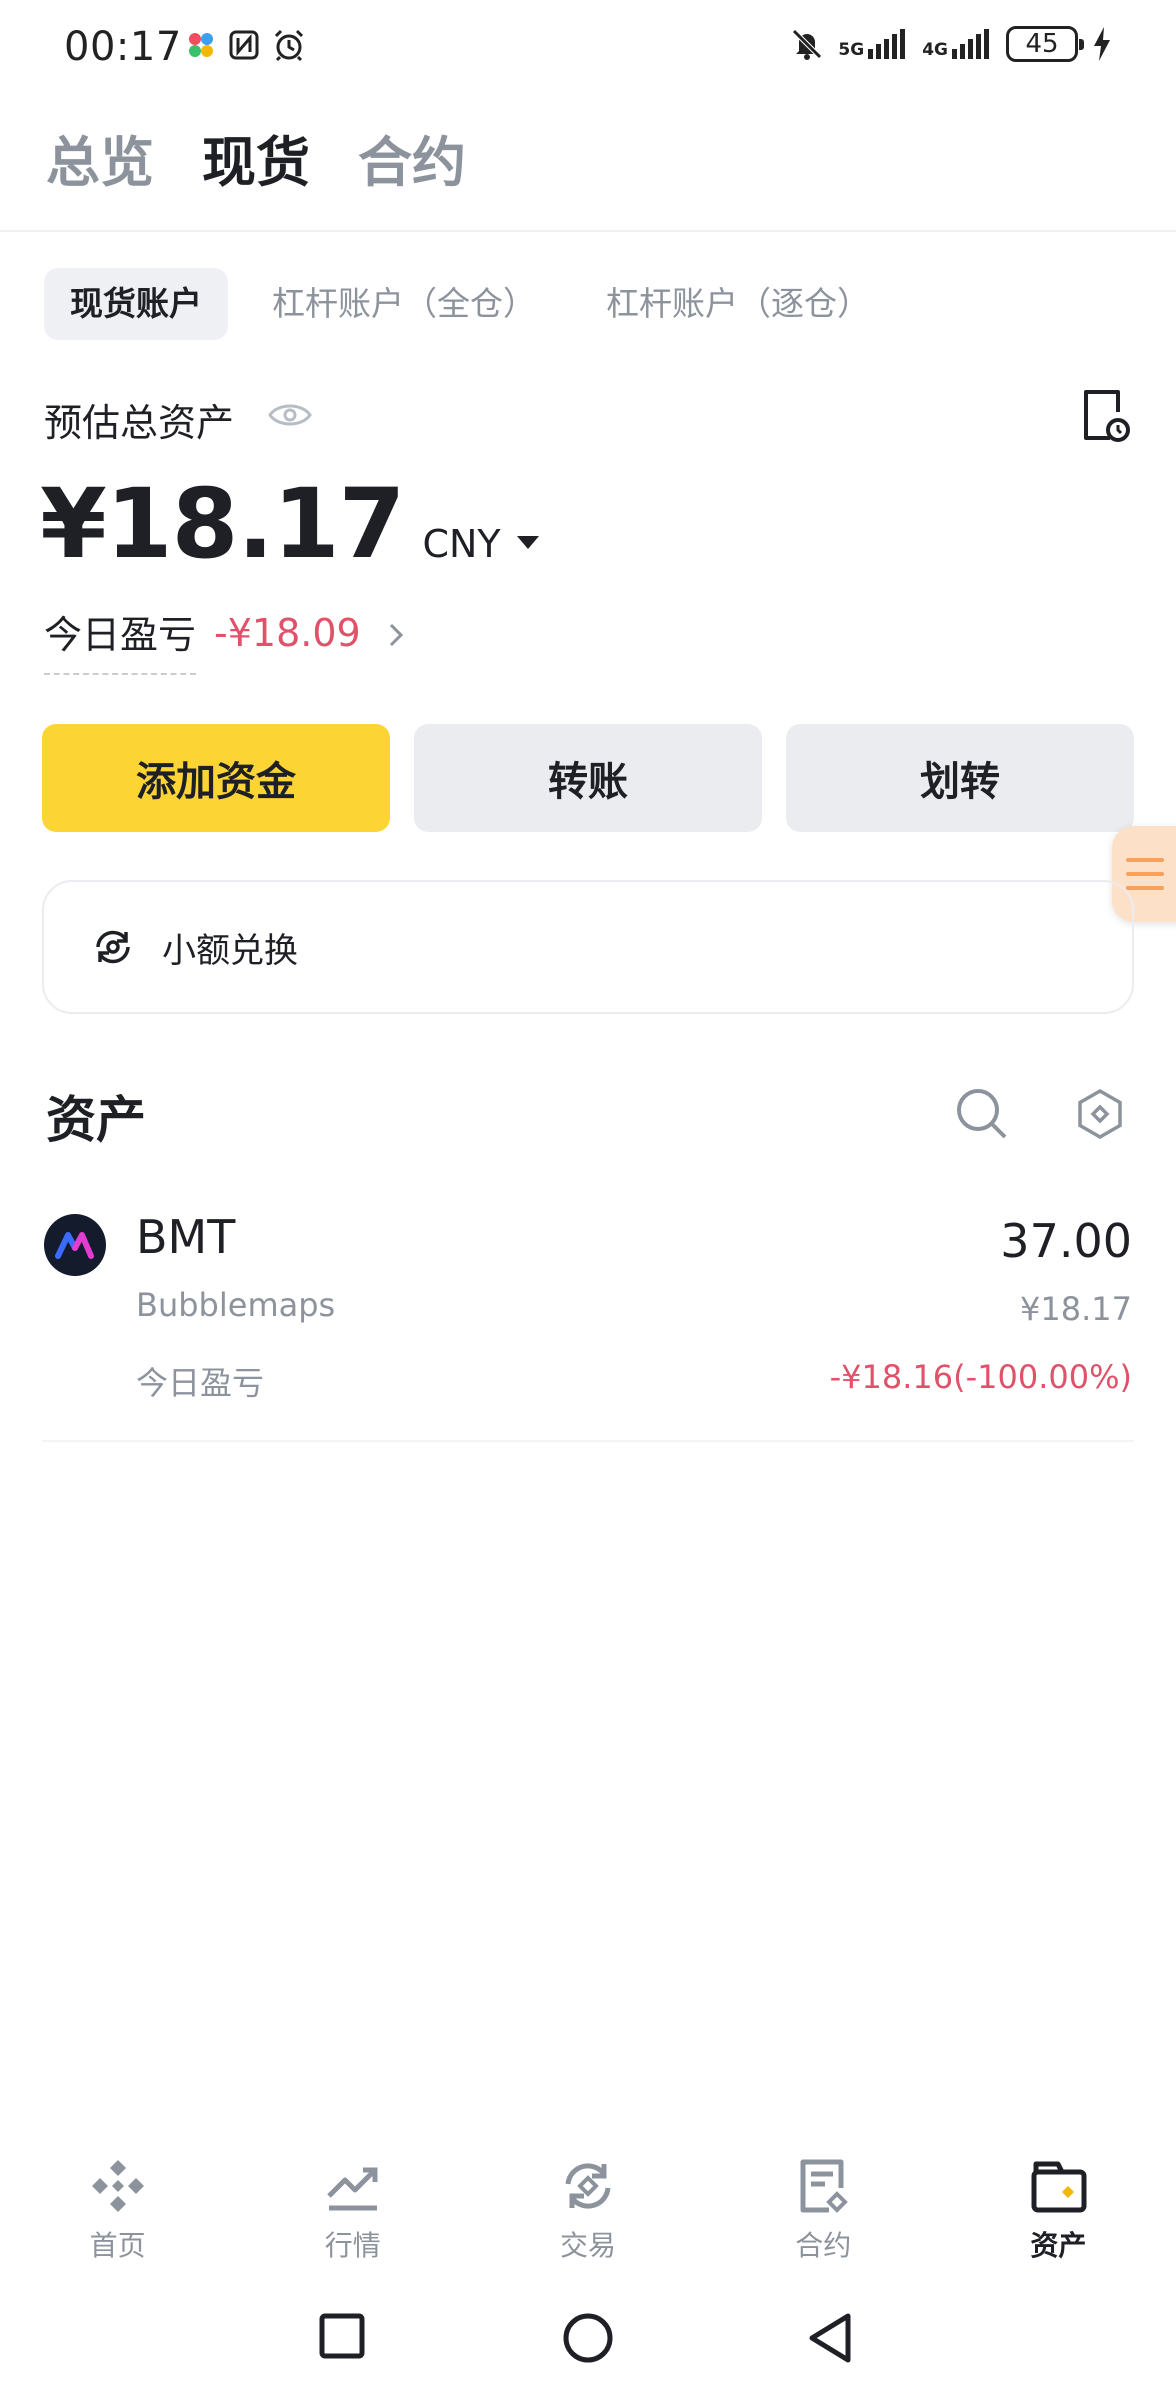 This screenshot has height=2400, width=1176. Describe the element at coordinates (216, 778) in the screenshot. I see `add-funds-button: 添加资金` at that location.